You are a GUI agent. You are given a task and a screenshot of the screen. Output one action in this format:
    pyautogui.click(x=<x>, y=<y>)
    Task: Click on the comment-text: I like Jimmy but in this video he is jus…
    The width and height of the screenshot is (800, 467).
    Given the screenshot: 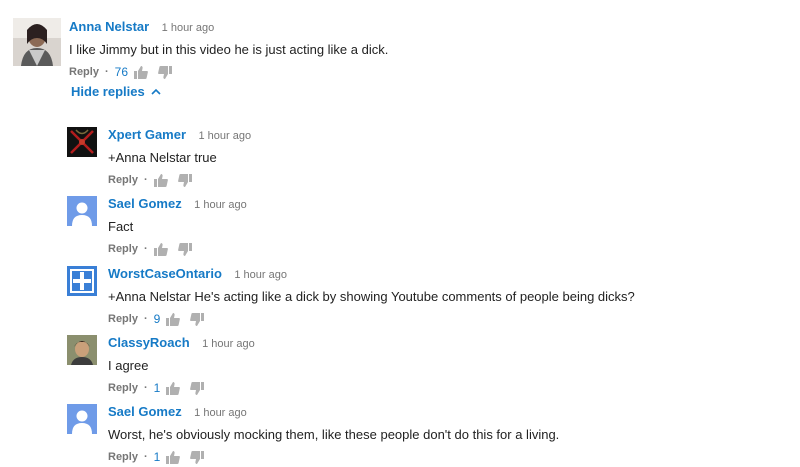 What is the action you would take?
    pyautogui.click(x=229, y=49)
    